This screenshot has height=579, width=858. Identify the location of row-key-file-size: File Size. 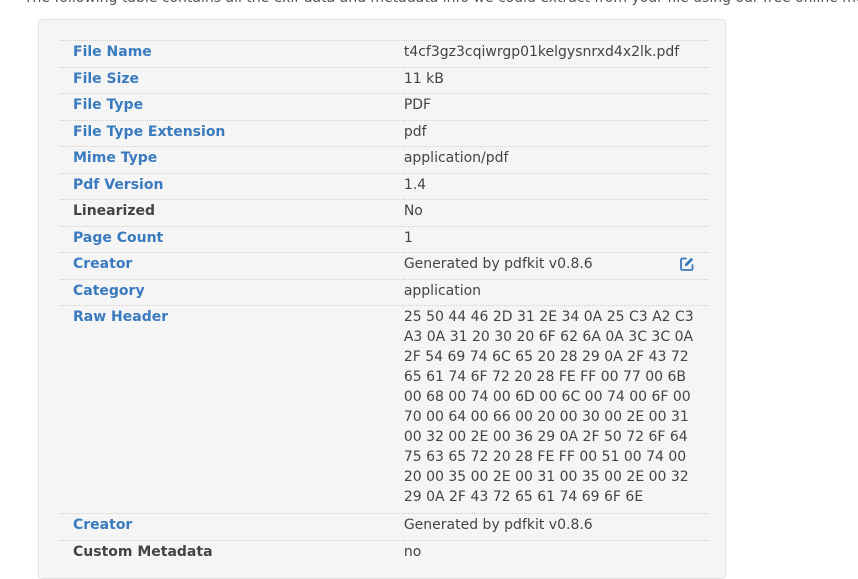
(231, 80).